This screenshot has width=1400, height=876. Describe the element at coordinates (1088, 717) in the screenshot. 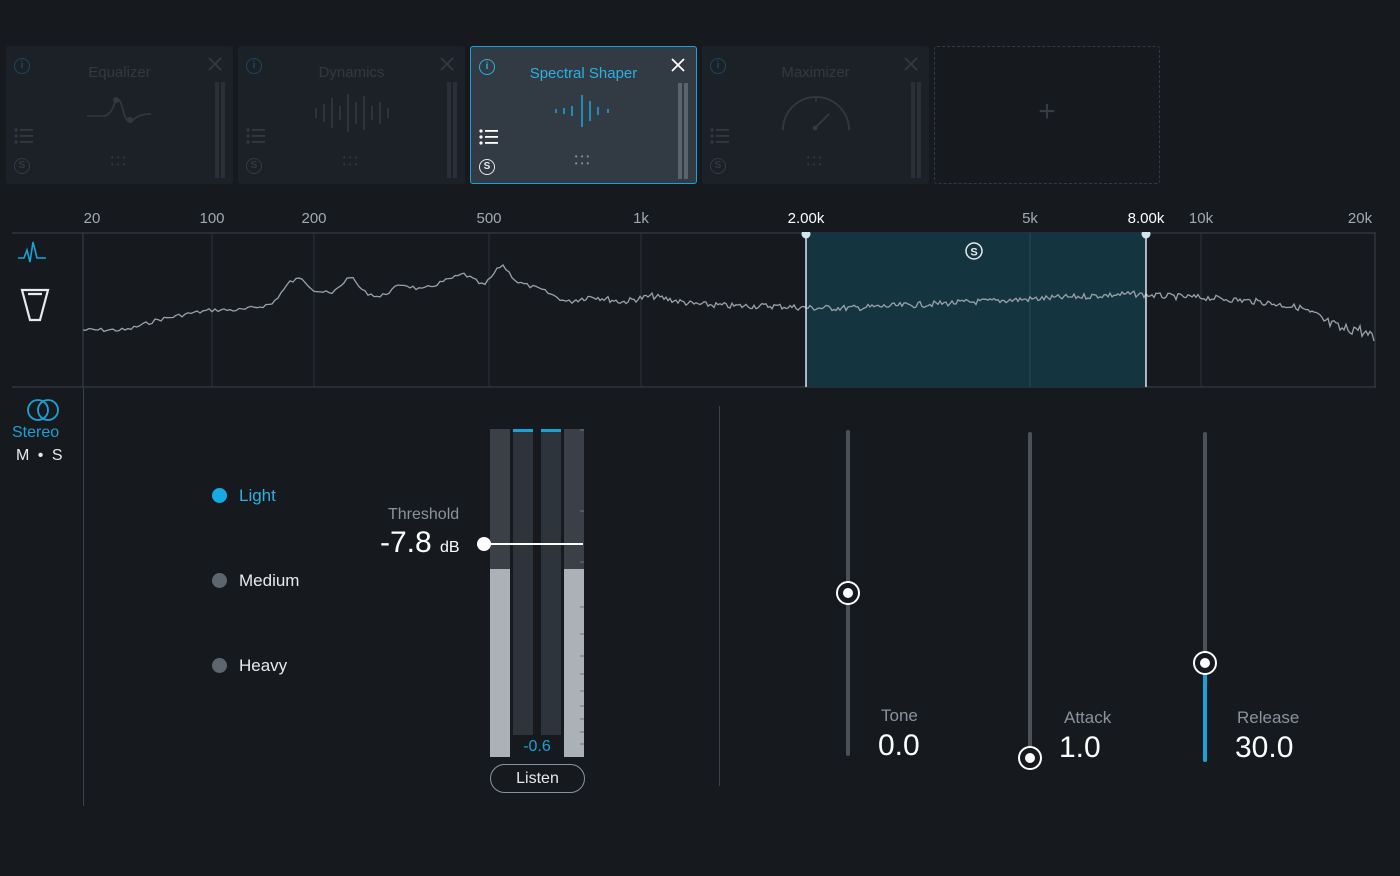

I see `attack-label: Attack` at that location.